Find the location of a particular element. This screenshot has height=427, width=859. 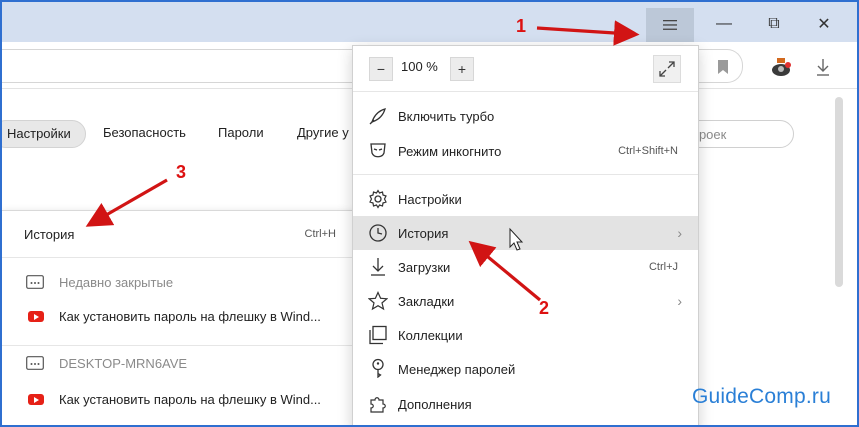

annotation-number-1: 1 is located at coordinates (521, 26).